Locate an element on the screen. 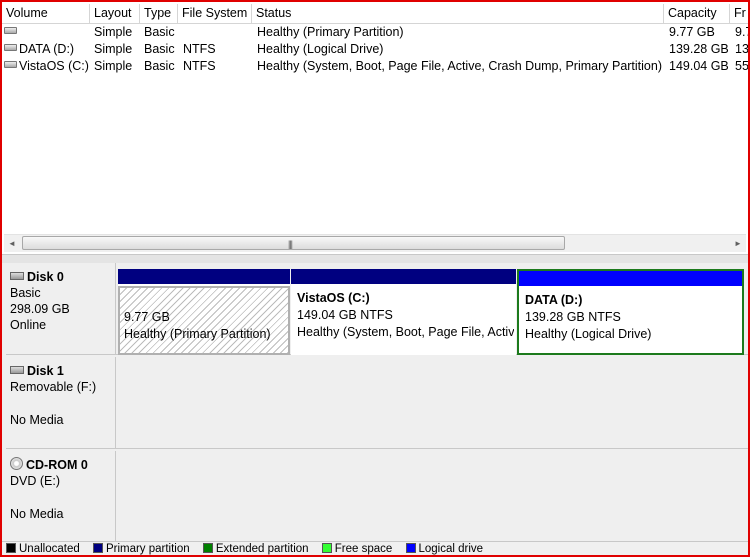 The image size is (750, 557). scroll-right-arrow-icon: ► is located at coordinates (738, 243).